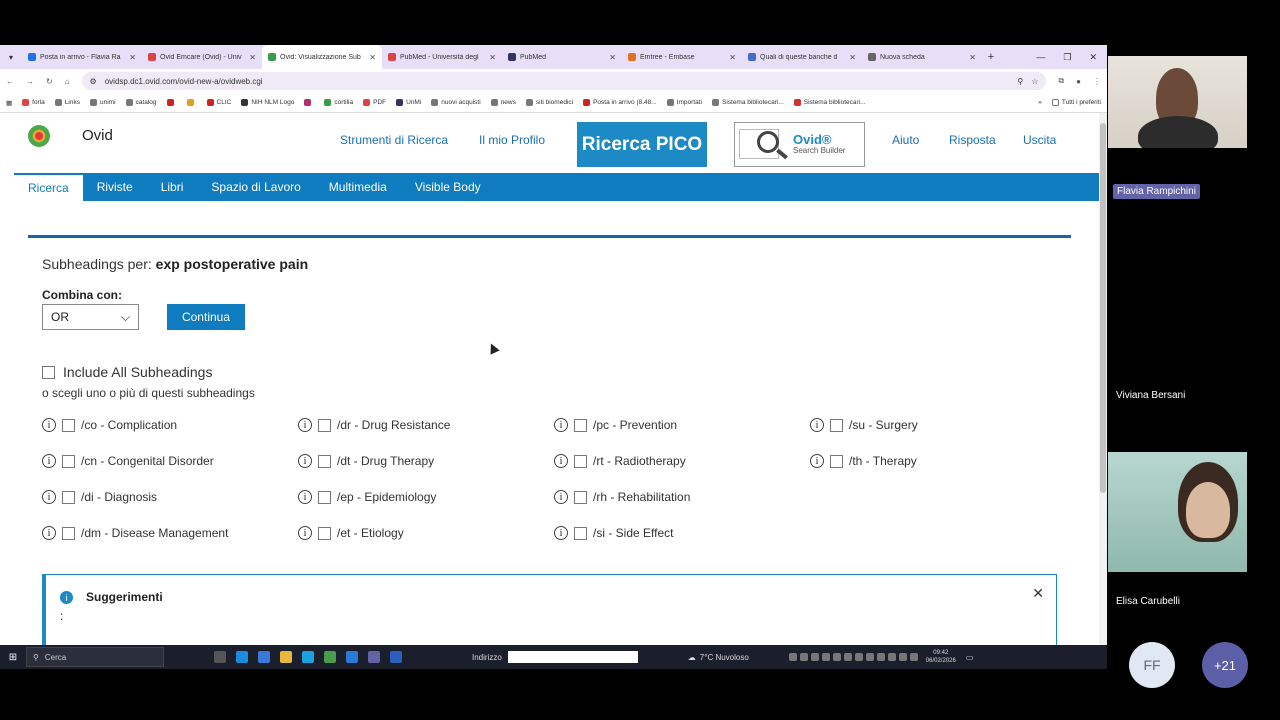 The width and height of the screenshot is (1280, 720). What do you see at coordinates (202, 57) in the screenshot?
I see `browser-tab: Ovid Emcare (Ovid) - Univ ✕` at bounding box center [202, 57].